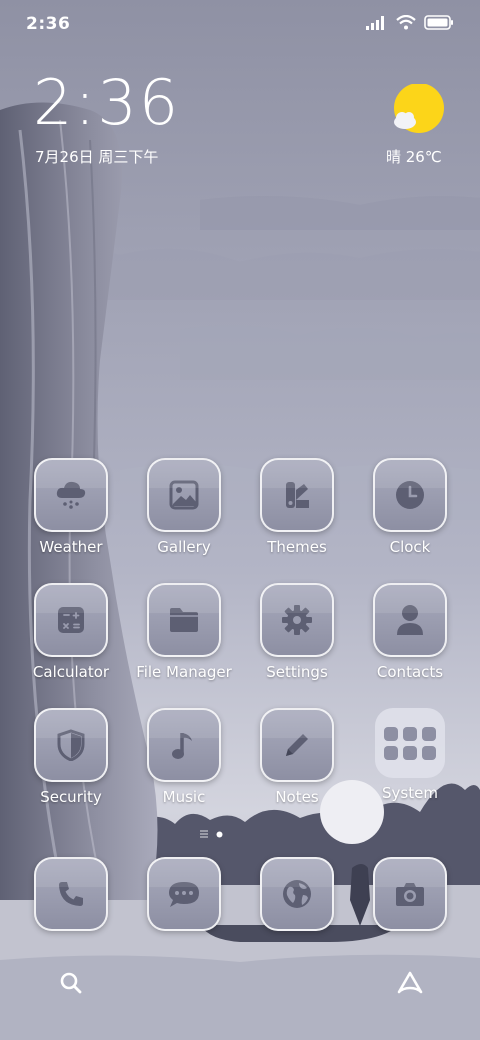 The height and width of the screenshot is (1040, 480). Describe the element at coordinates (184, 547) in the screenshot. I see `app-label: Gallery` at that location.